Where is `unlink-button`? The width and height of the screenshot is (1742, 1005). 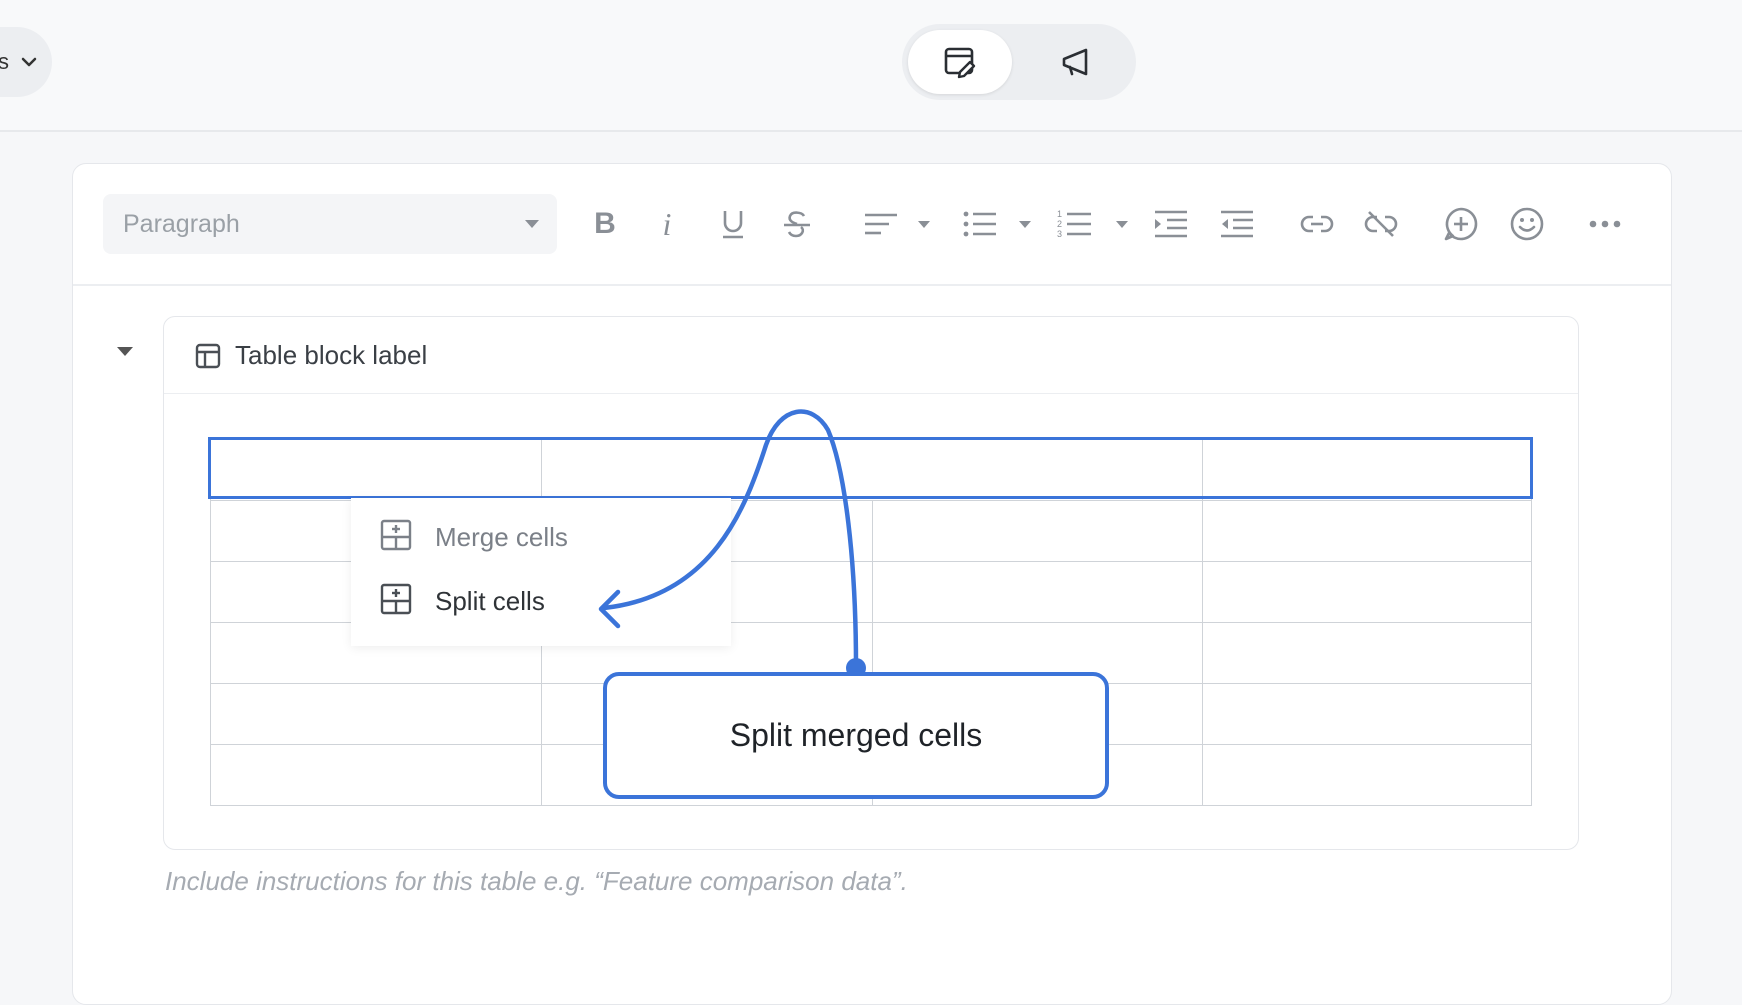 unlink-button is located at coordinates (1381, 224).